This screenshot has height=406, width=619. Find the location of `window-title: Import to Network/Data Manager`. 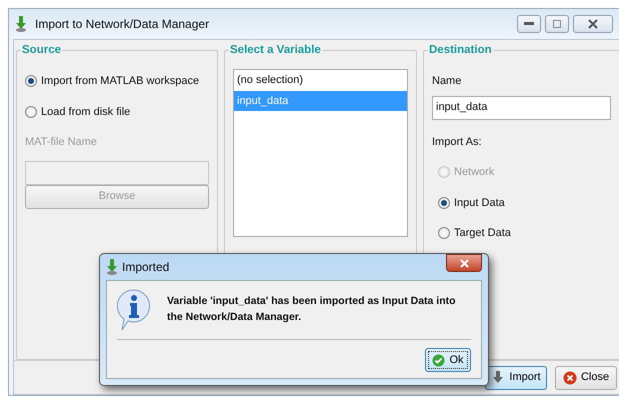

window-title: Import to Network/Data Manager is located at coordinates (122, 24).